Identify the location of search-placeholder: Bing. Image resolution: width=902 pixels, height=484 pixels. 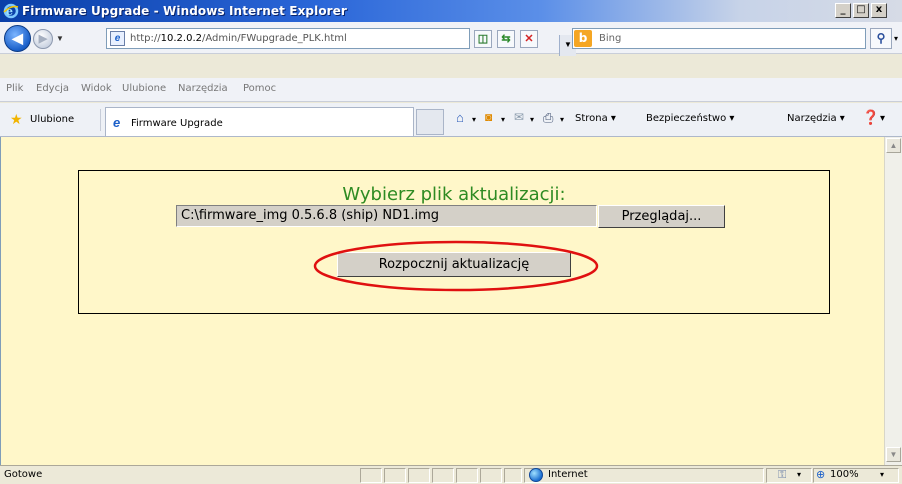
(610, 38).